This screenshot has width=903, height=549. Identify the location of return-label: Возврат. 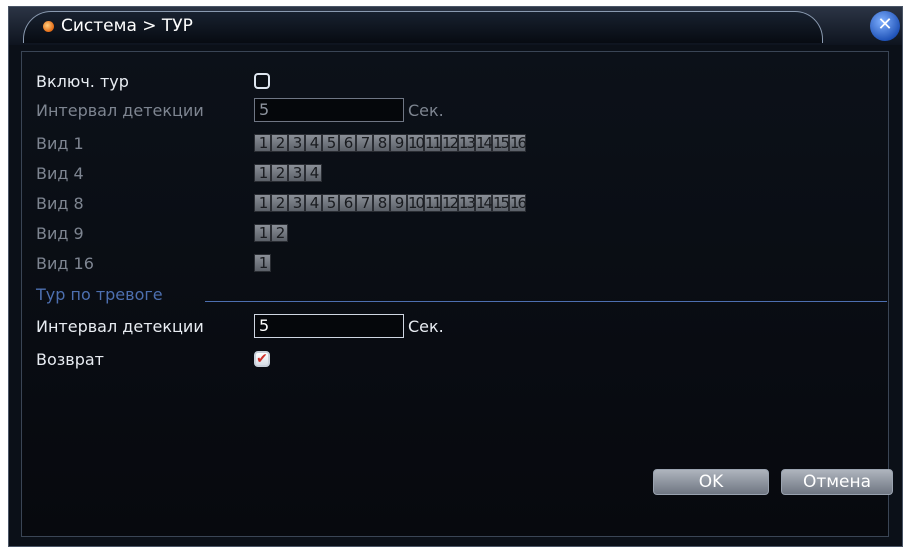
(70, 359).